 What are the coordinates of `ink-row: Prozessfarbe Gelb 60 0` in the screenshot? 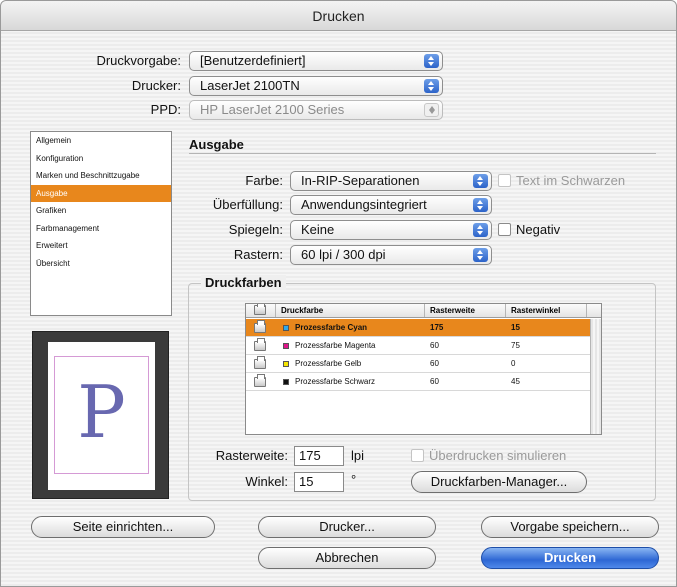 It's located at (418, 364).